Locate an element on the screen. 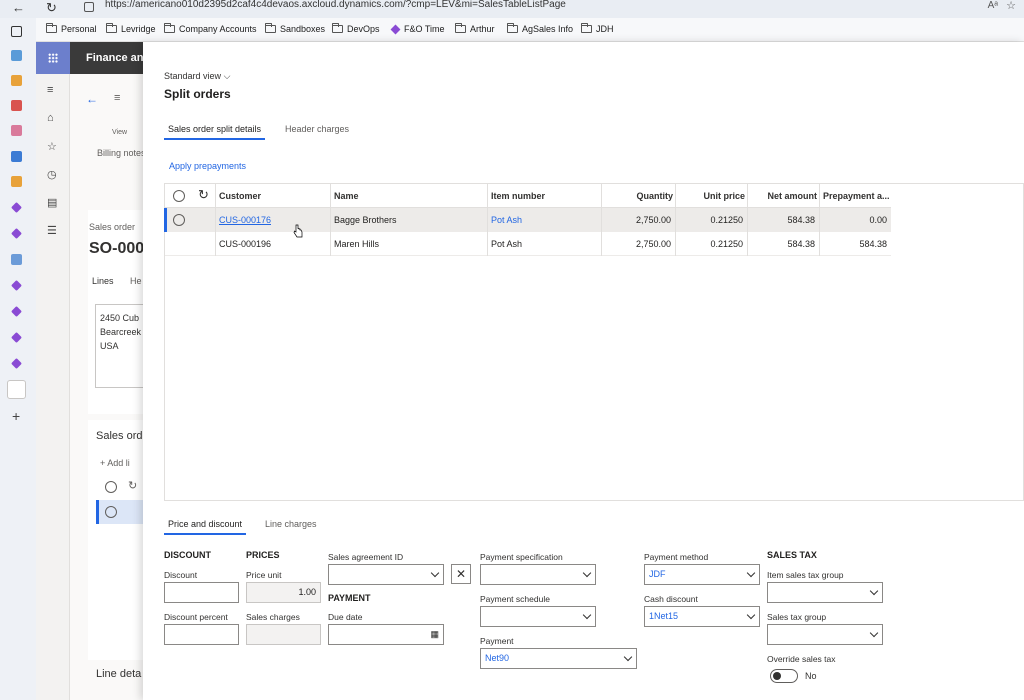  payment-select: Net90 is located at coordinates (558, 658).